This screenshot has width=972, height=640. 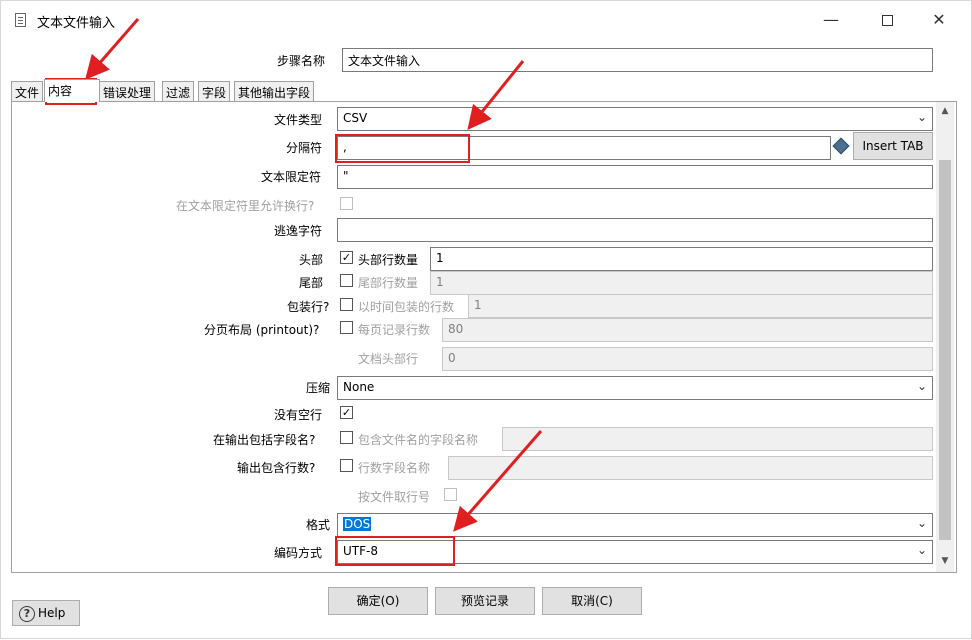 I want to click on encoding-label: 编码方式, so click(x=298, y=553).